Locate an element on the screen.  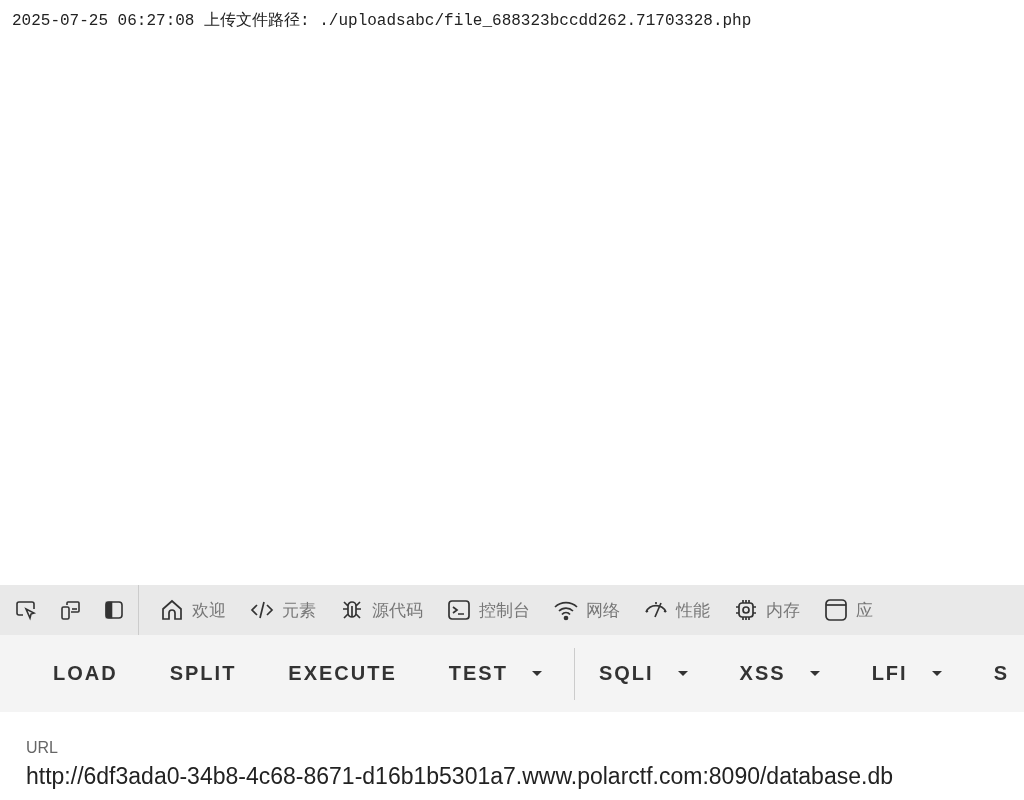
log-line: 2025-07-25 06:27:08 上传文件路径: ./uploadsabc/file_688323bccdd262.71703328.php is located at coordinates (382, 20).